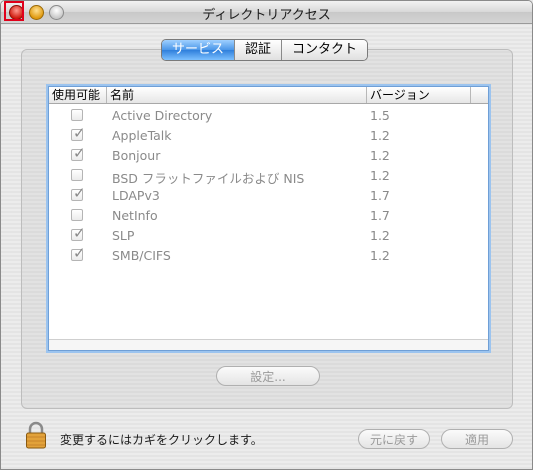 Image resolution: width=533 pixels, height=470 pixels. What do you see at coordinates (135, 215) in the screenshot?
I see `service-name: NetInfo` at bounding box center [135, 215].